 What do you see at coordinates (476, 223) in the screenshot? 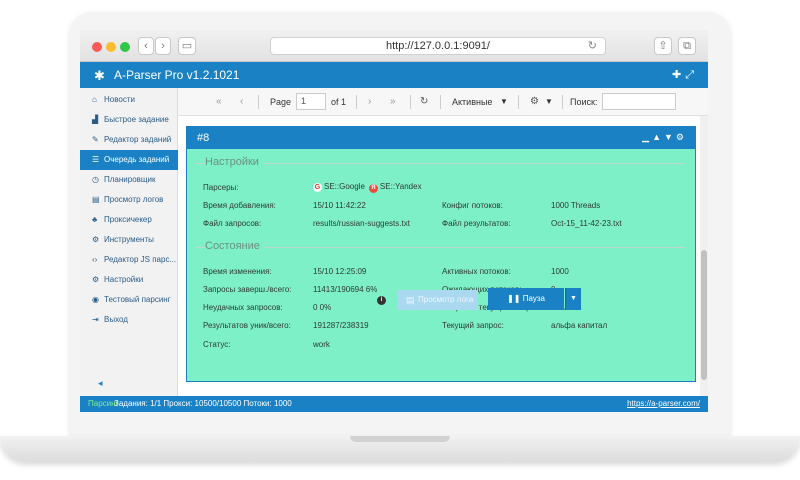
I see `results-file-label: Файл результатов:` at bounding box center [476, 223].